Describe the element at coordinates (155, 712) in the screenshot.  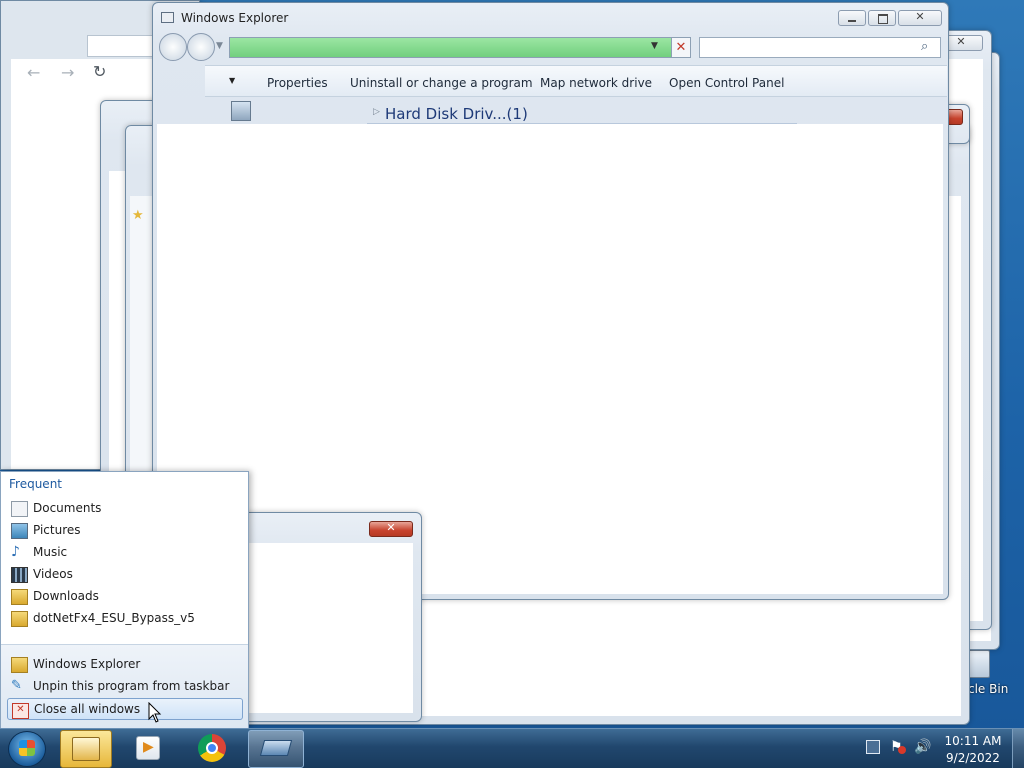
I see `mouse-cursor-icon` at that location.